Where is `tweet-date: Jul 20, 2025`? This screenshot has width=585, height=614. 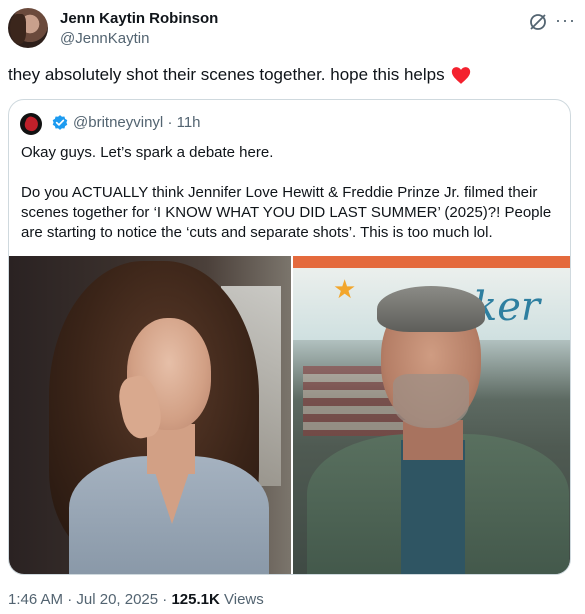 tweet-date: Jul 20, 2025 is located at coordinates (117, 599).